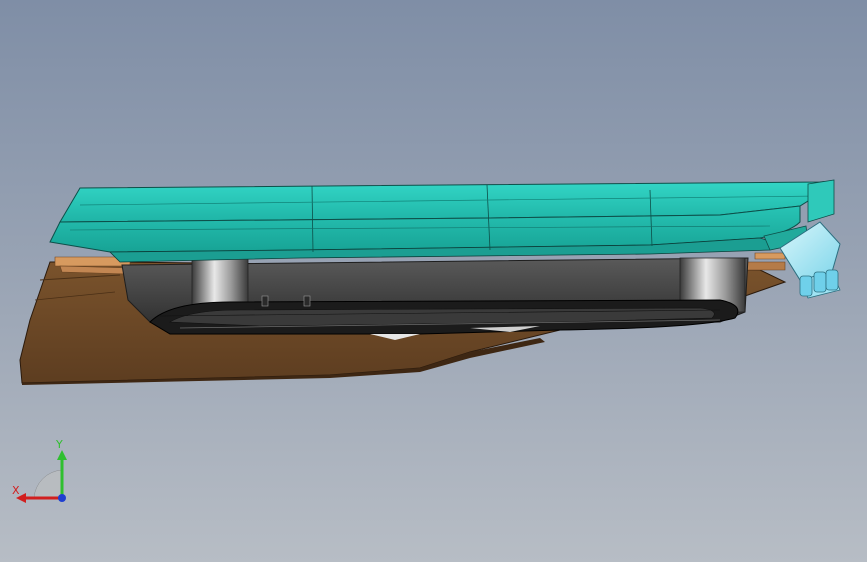  I want to click on y-axis-label: Y, so click(59, 444).